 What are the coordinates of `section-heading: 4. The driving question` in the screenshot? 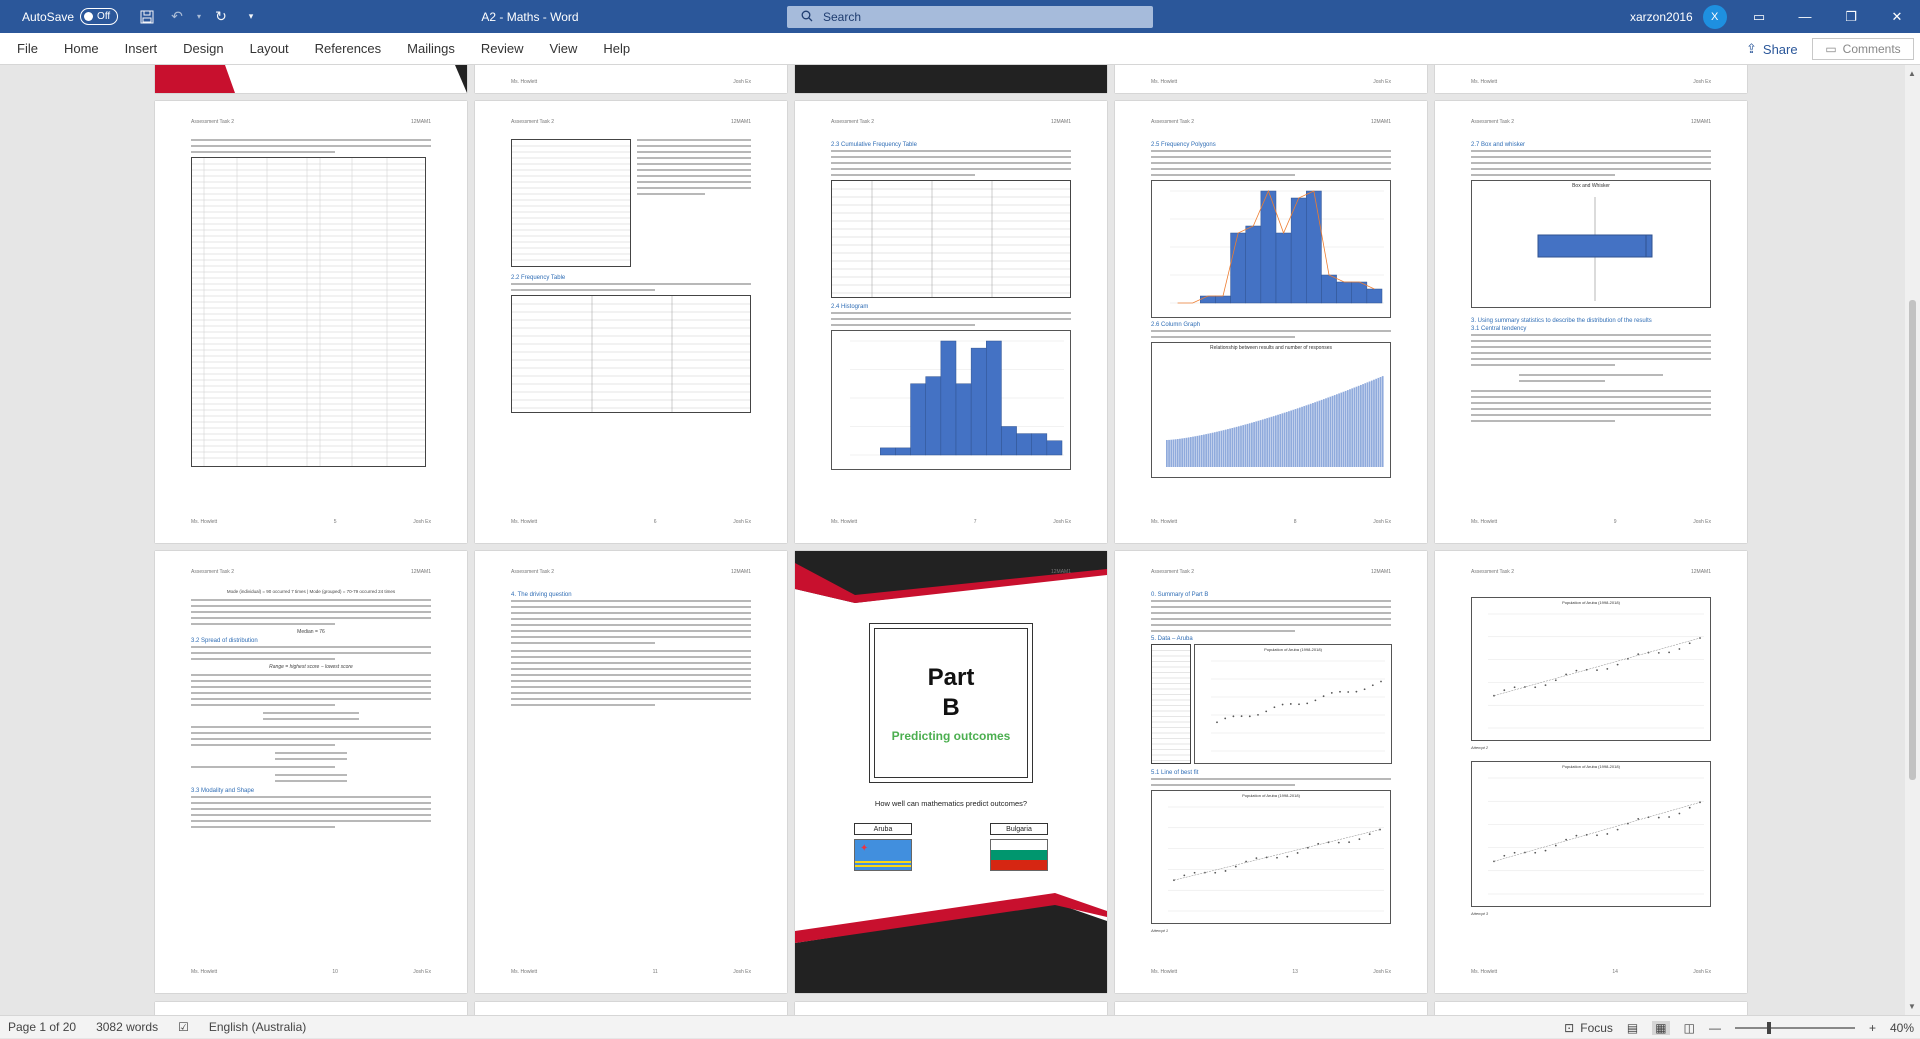 It's located at (541, 595).